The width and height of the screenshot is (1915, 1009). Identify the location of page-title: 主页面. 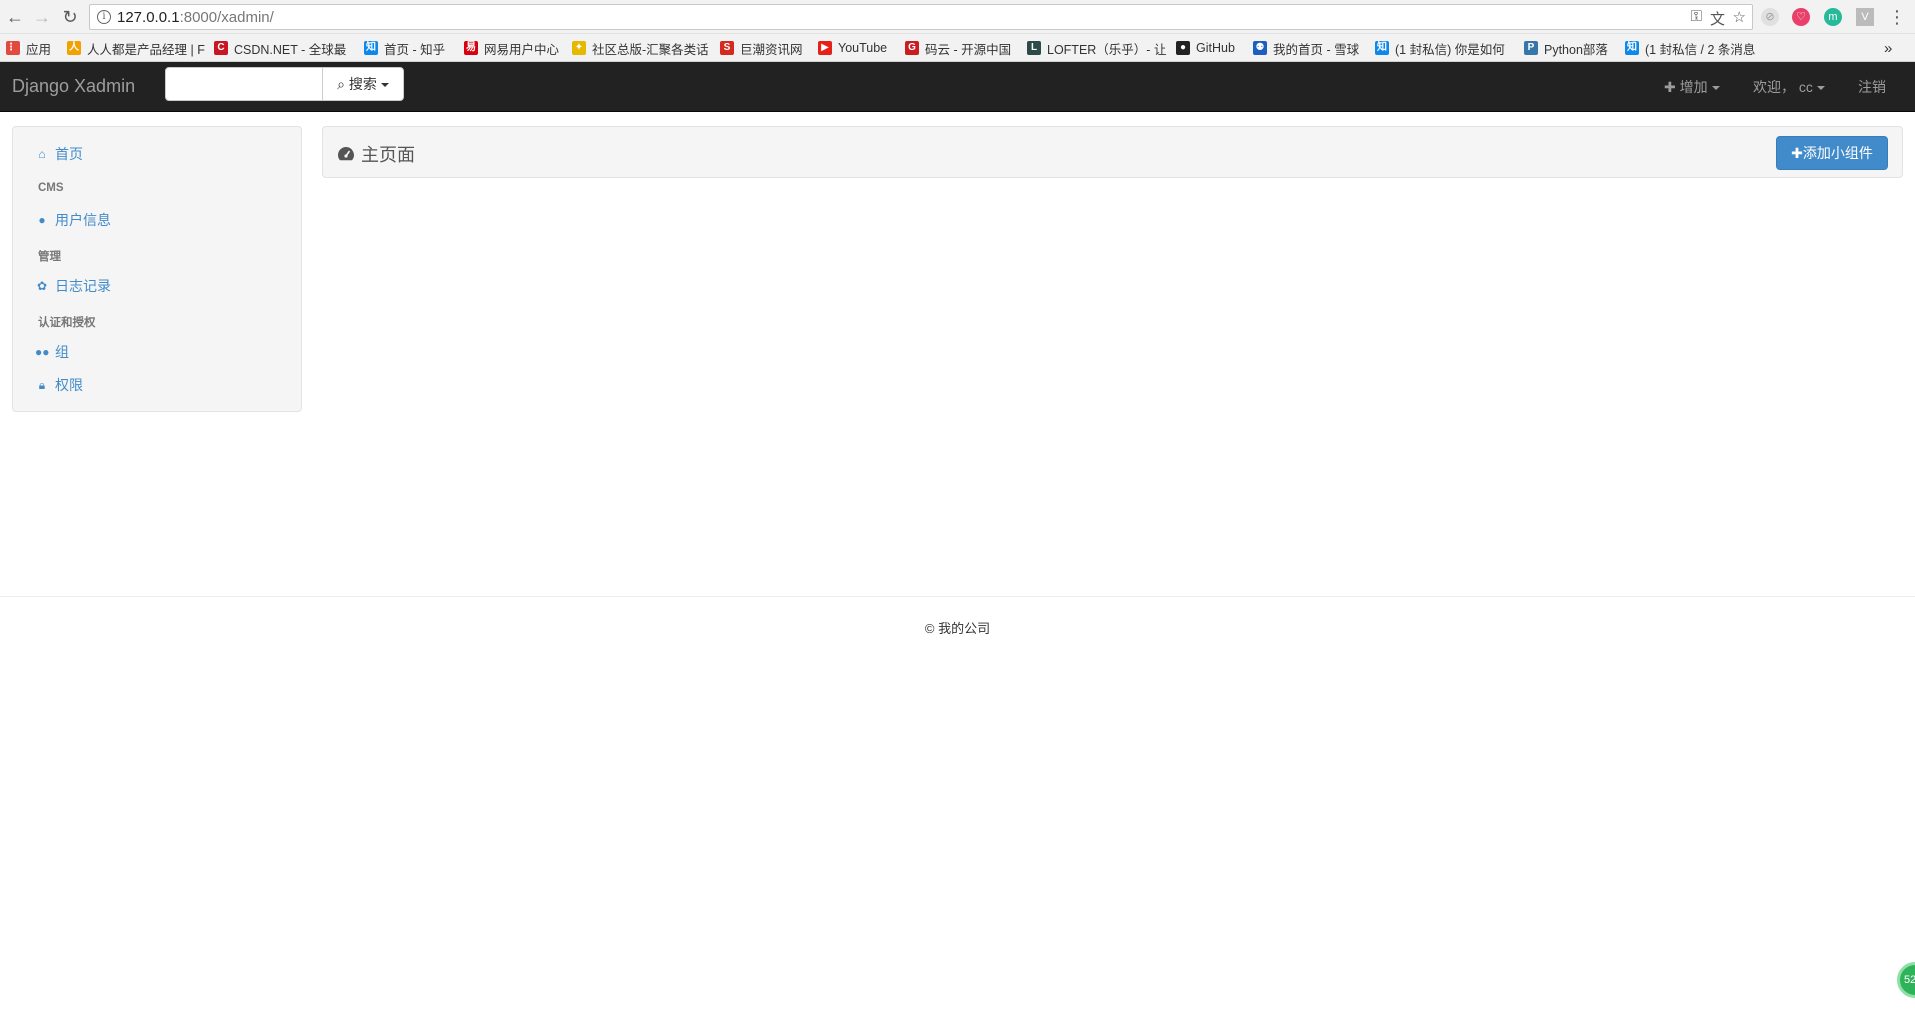
(376, 154).